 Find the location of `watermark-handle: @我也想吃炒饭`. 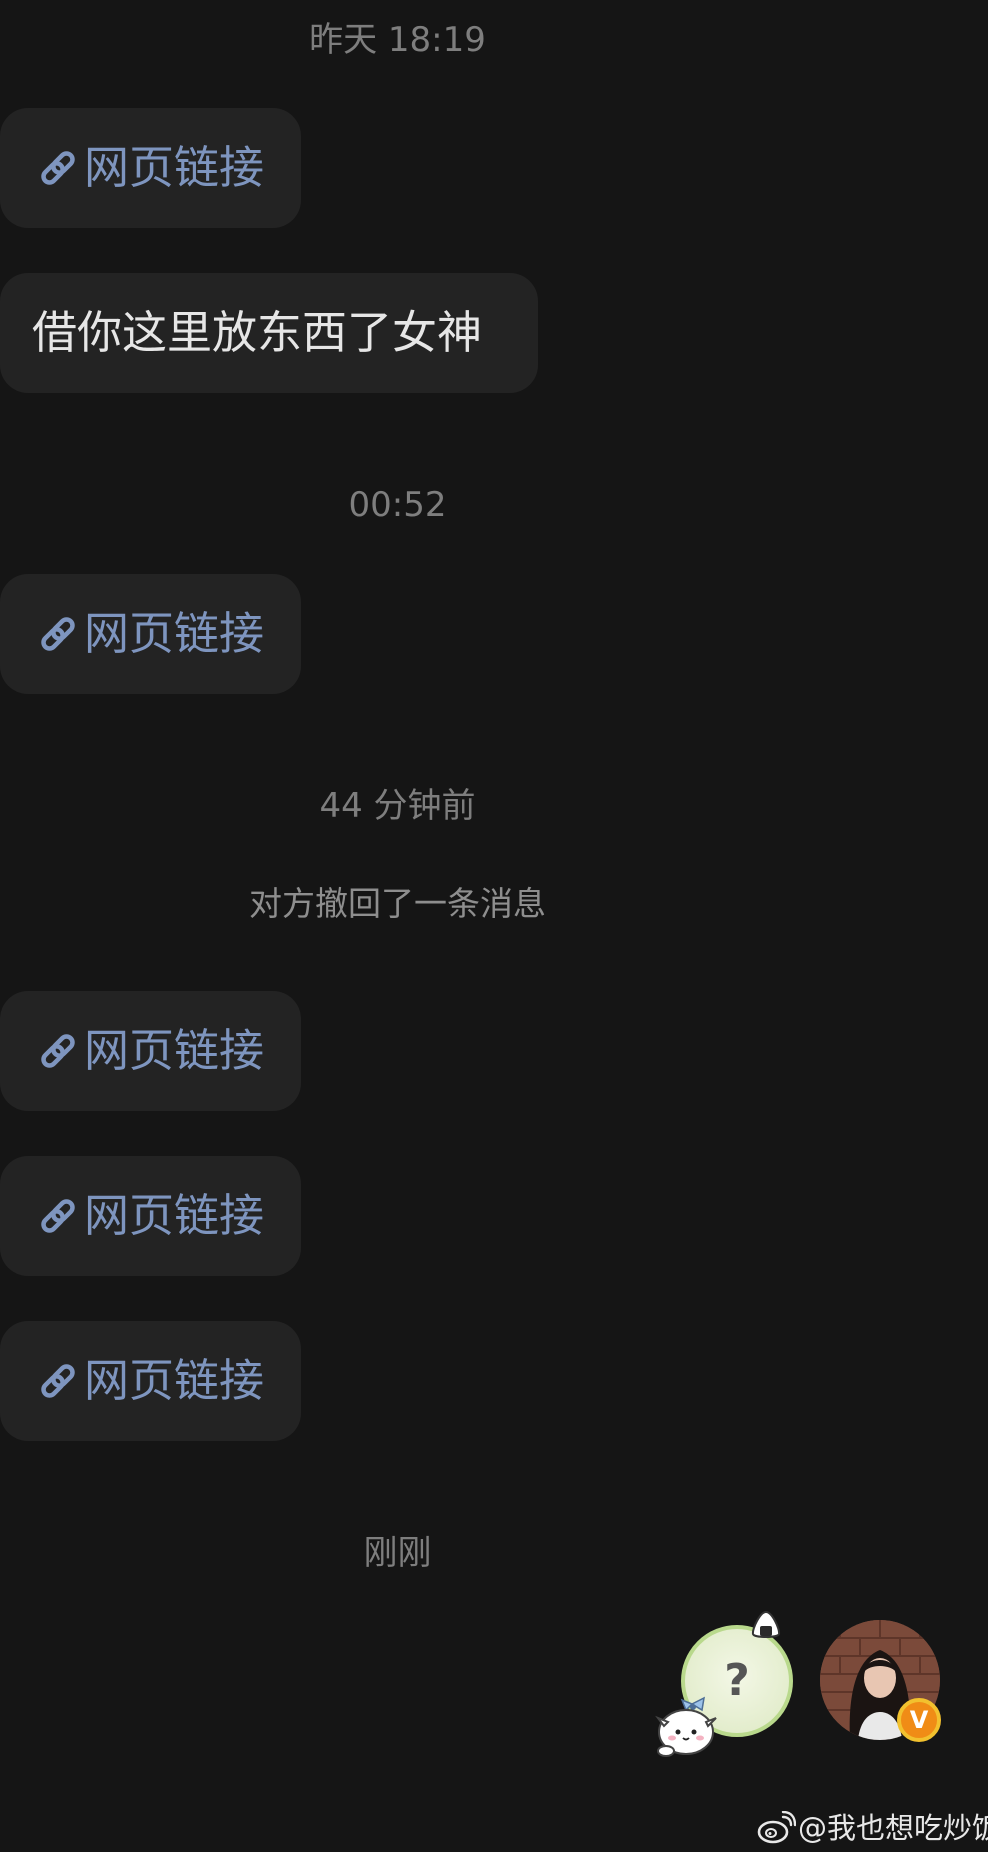

watermark-handle: @我也想吃炒饭 is located at coordinates (893, 1828).